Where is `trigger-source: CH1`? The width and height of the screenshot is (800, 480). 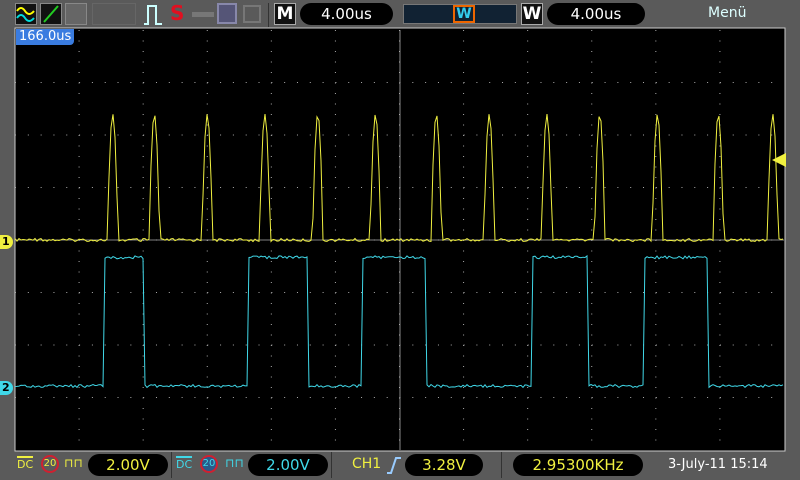 trigger-source: CH1 is located at coordinates (366, 464).